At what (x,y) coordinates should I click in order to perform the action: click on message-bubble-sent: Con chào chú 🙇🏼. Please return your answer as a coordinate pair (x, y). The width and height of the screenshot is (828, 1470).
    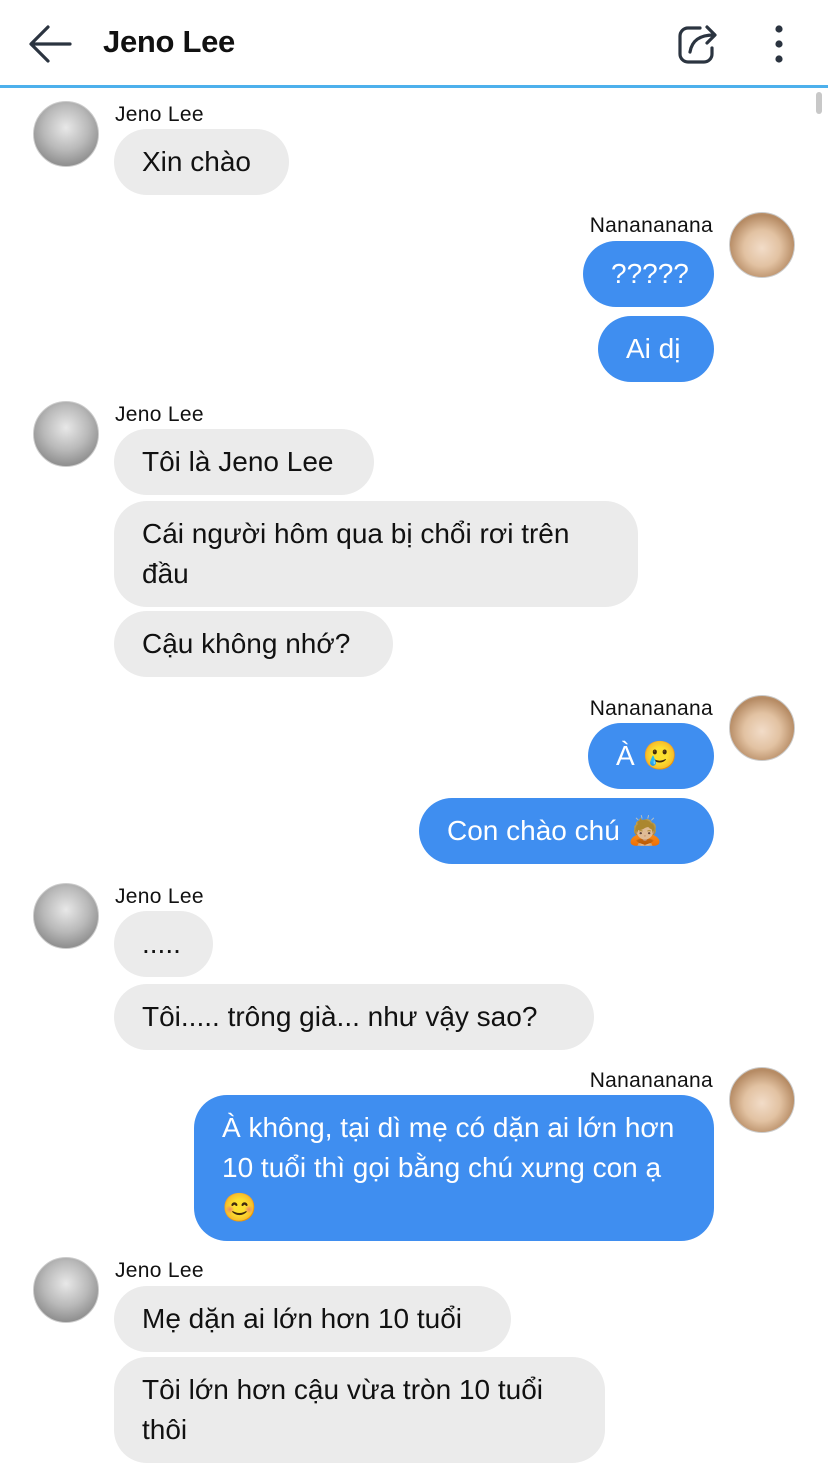
    Looking at the image, I should click on (566, 831).